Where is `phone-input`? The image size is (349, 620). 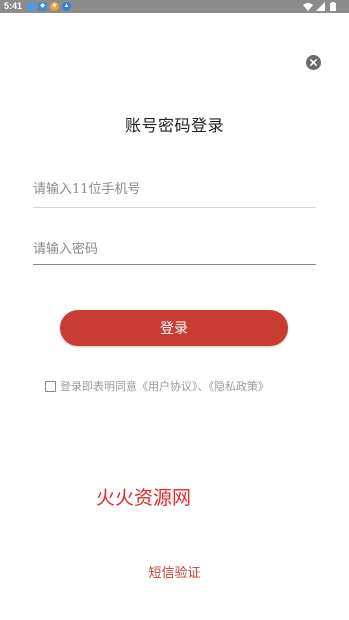
phone-input is located at coordinates (174, 189).